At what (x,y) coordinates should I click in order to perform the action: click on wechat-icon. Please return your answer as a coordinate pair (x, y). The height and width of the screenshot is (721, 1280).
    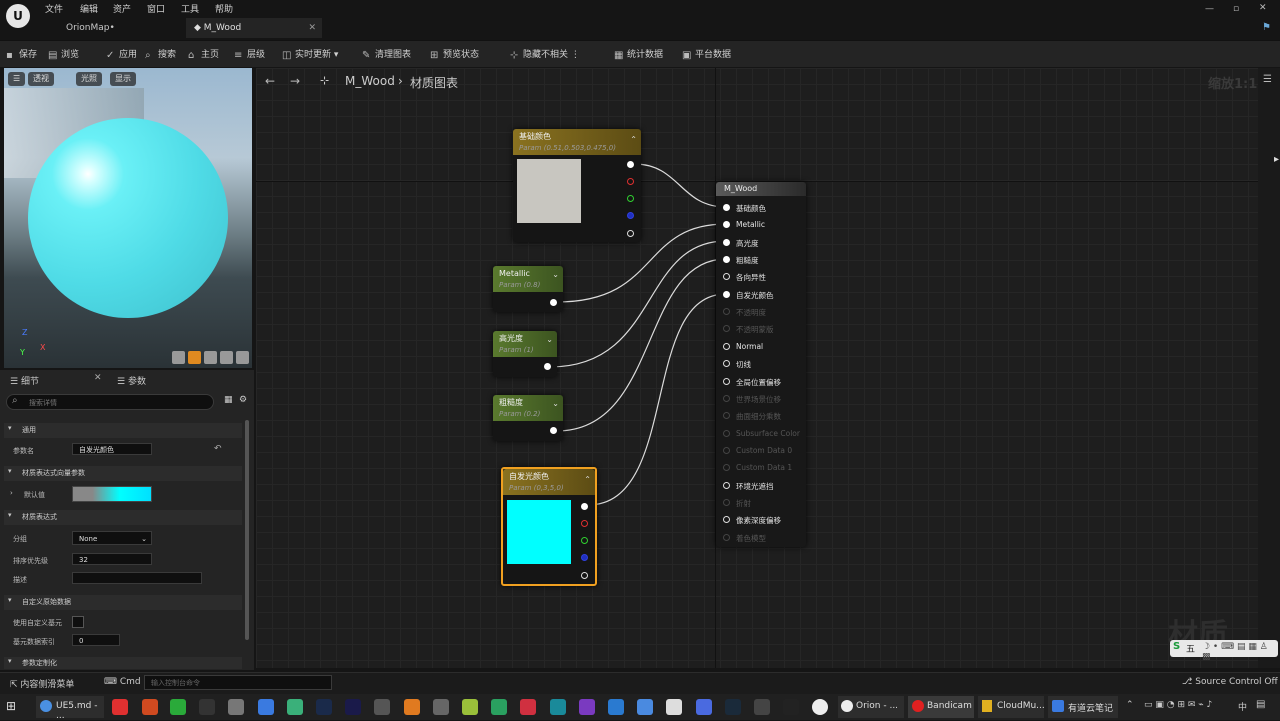
    Looking at the image, I should click on (178, 707).